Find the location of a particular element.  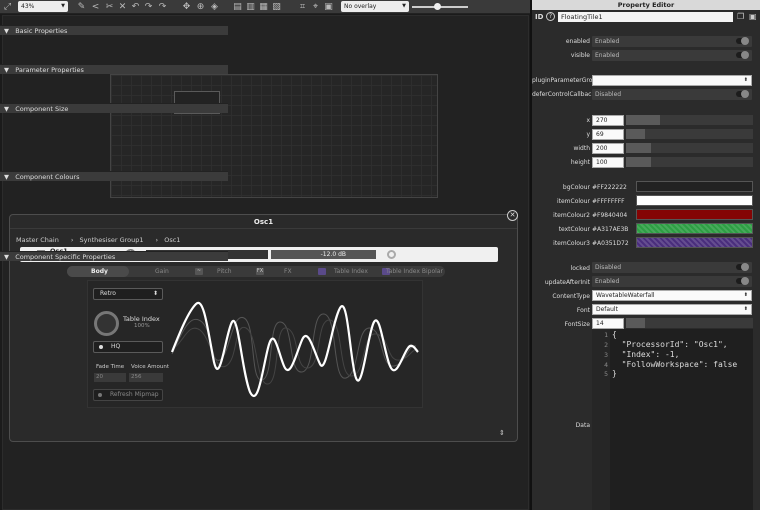

knob-value: 100% is located at coordinates (142, 326).